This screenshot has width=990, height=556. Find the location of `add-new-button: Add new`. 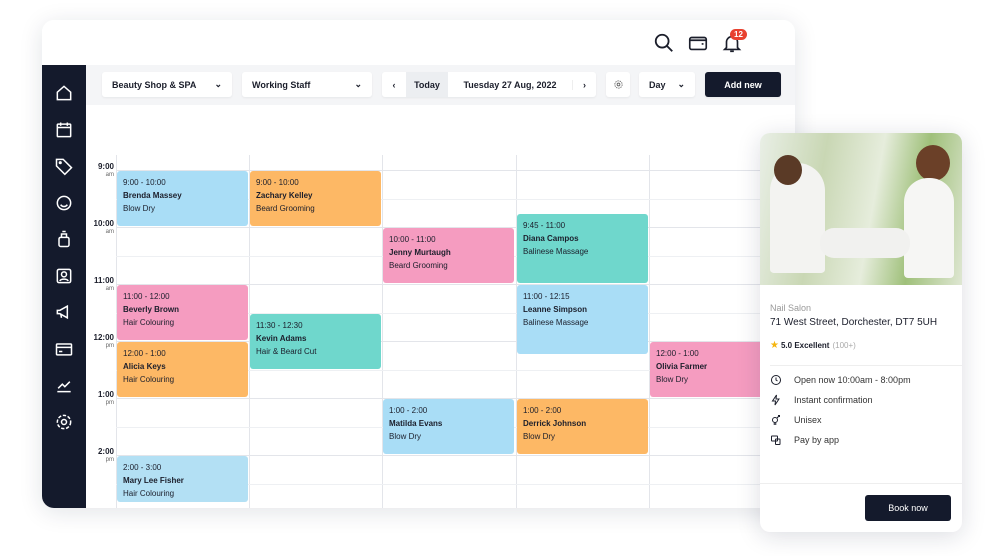

add-new-button: Add new is located at coordinates (743, 84).